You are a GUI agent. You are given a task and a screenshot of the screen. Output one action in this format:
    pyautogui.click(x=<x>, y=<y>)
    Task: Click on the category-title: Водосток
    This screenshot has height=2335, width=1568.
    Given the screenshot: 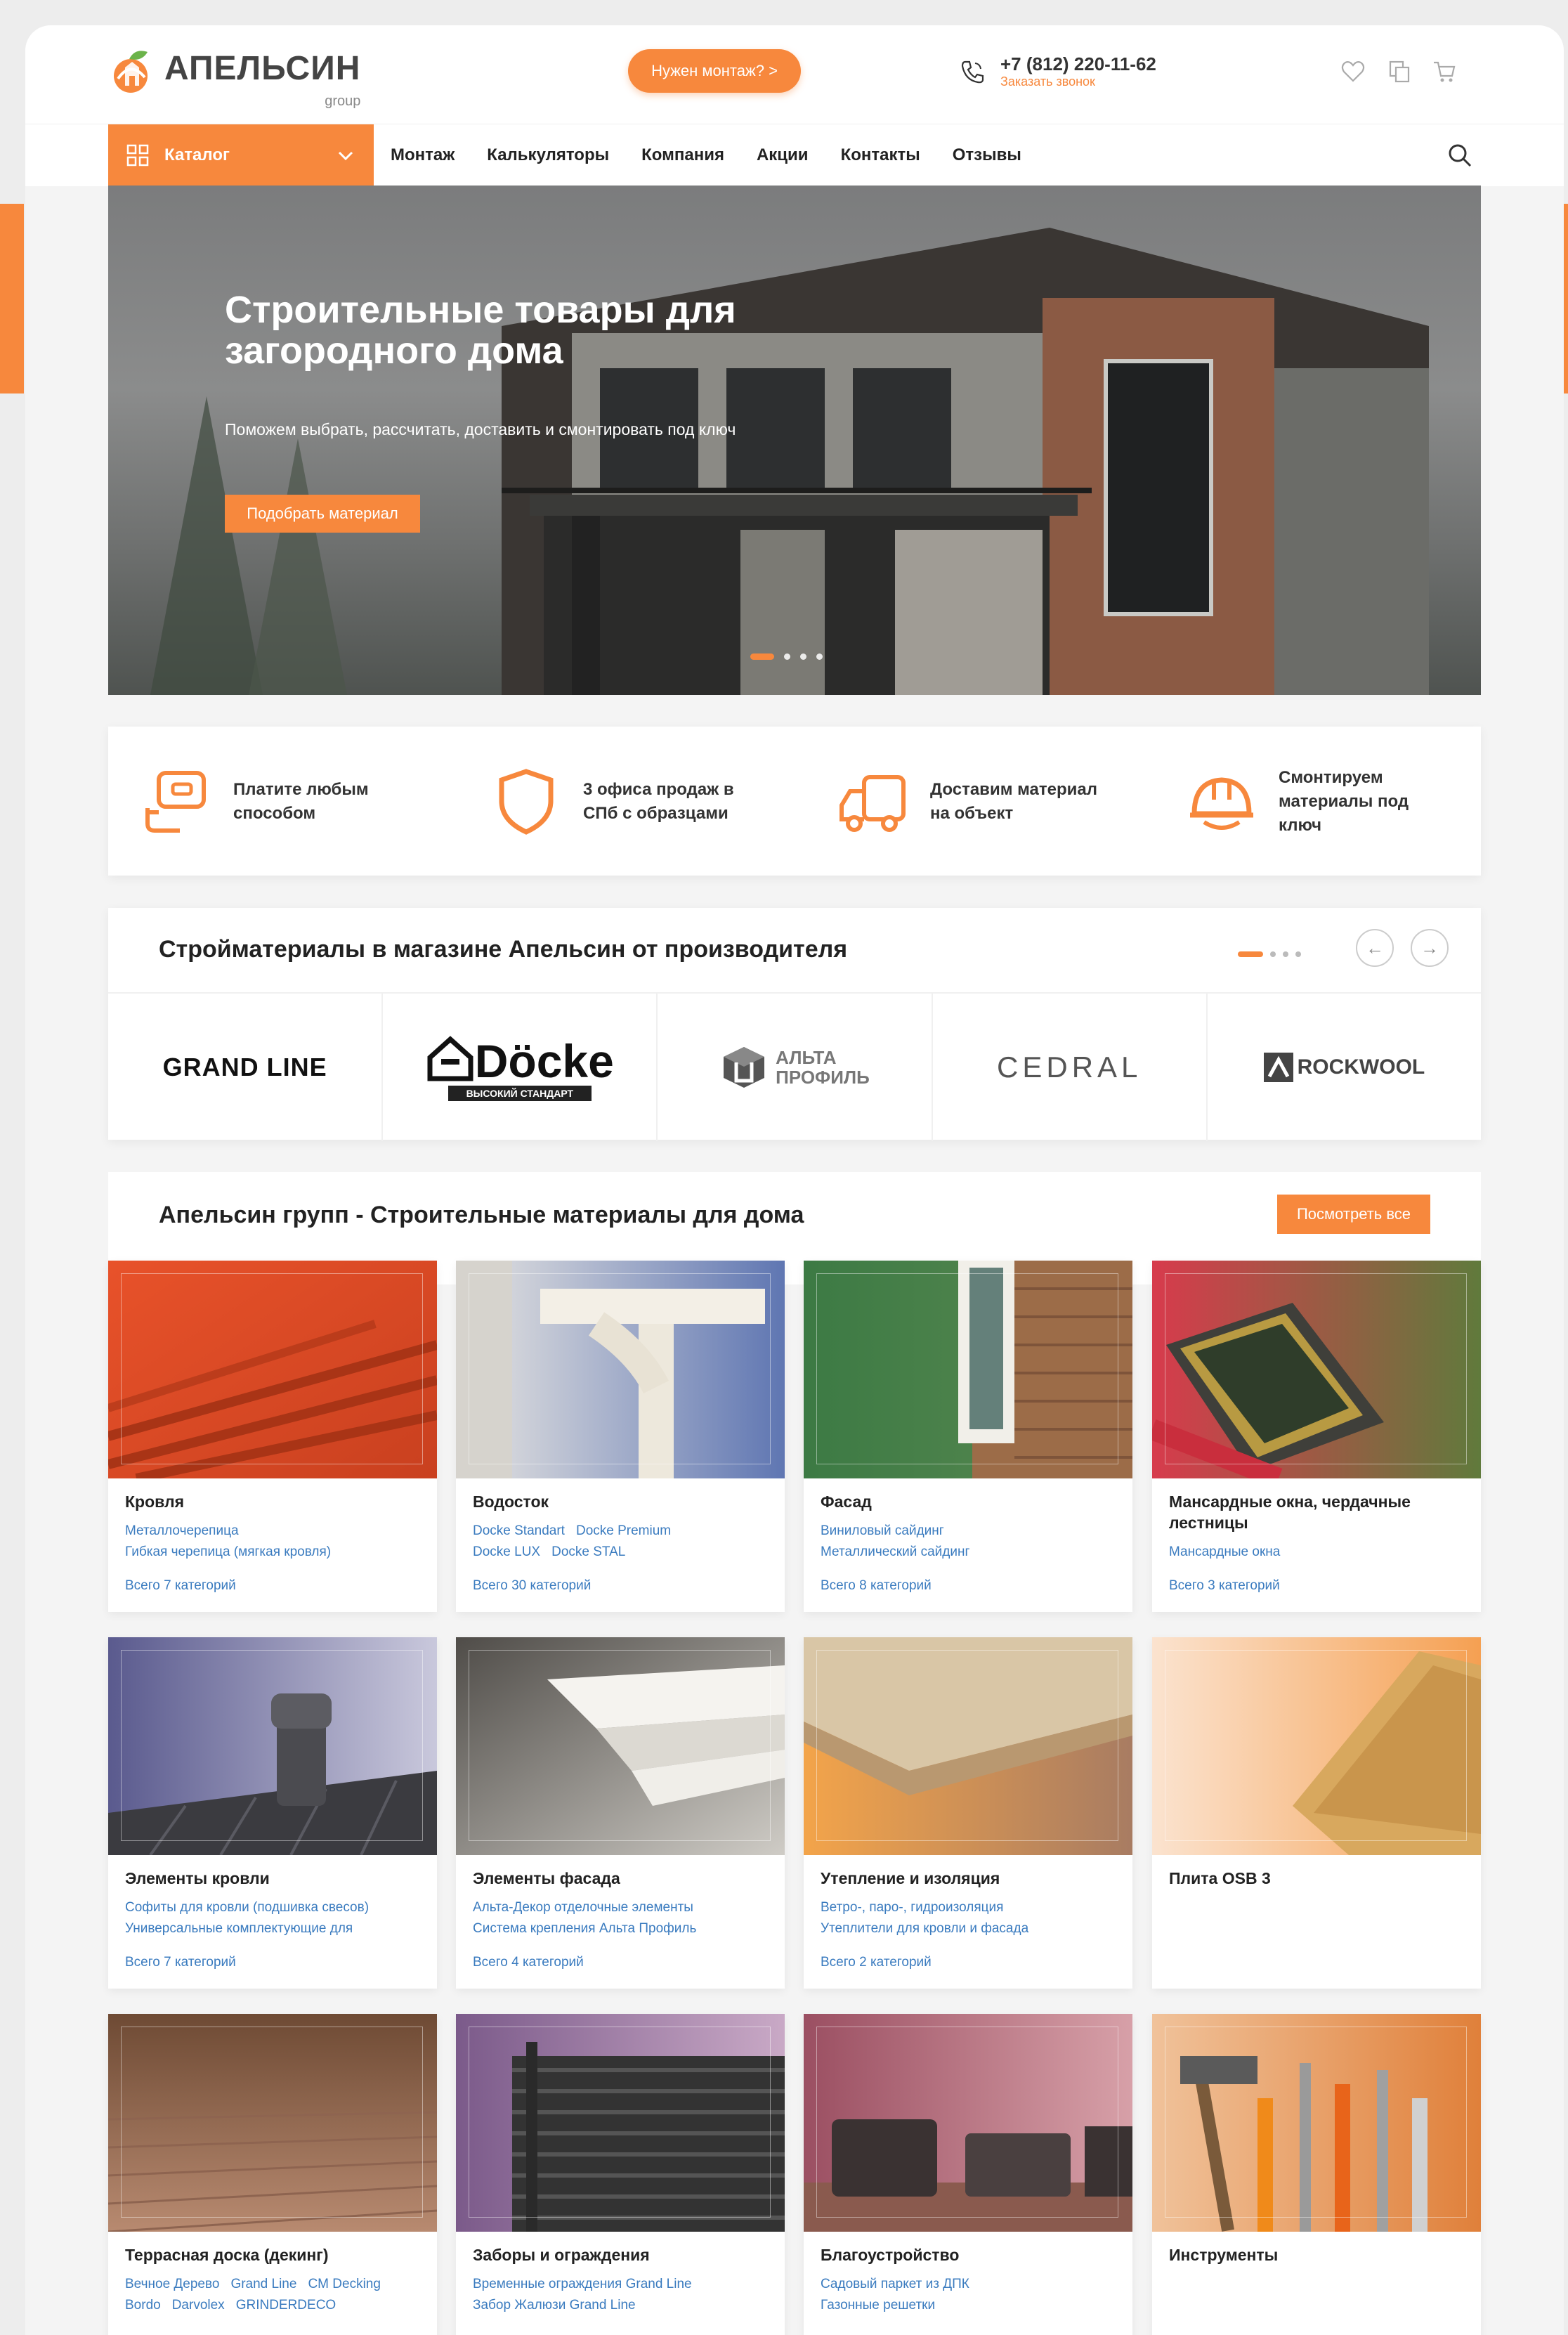 What is the action you would take?
    pyautogui.click(x=620, y=1501)
    